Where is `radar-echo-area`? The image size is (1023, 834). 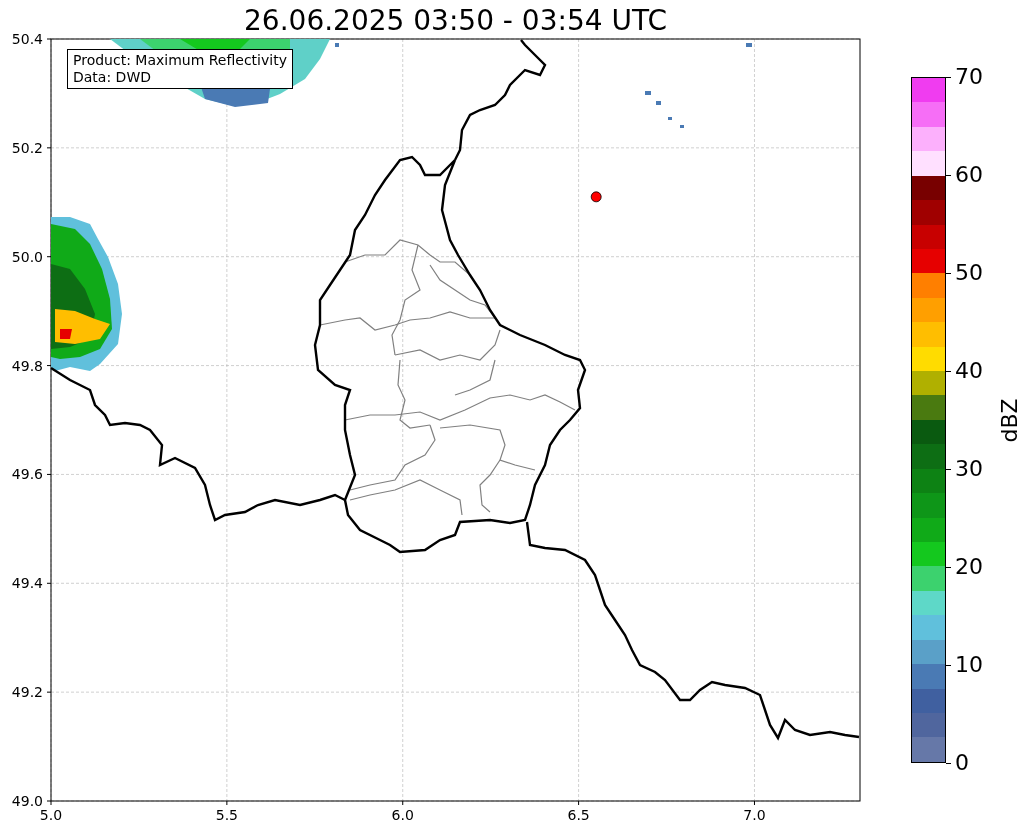
radar-echo-area is located at coordinates (215, 45).